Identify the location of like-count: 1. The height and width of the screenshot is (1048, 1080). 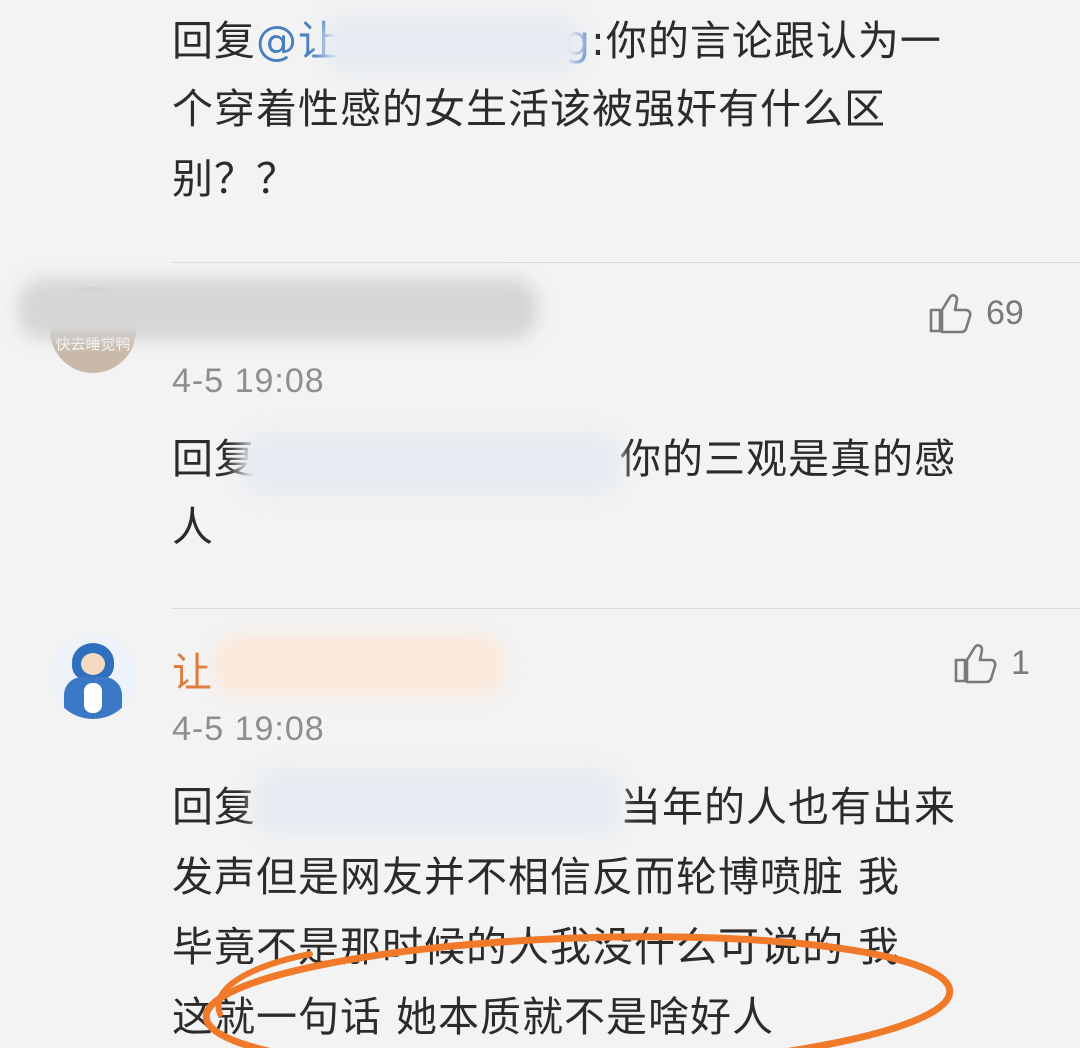
(1020, 662).